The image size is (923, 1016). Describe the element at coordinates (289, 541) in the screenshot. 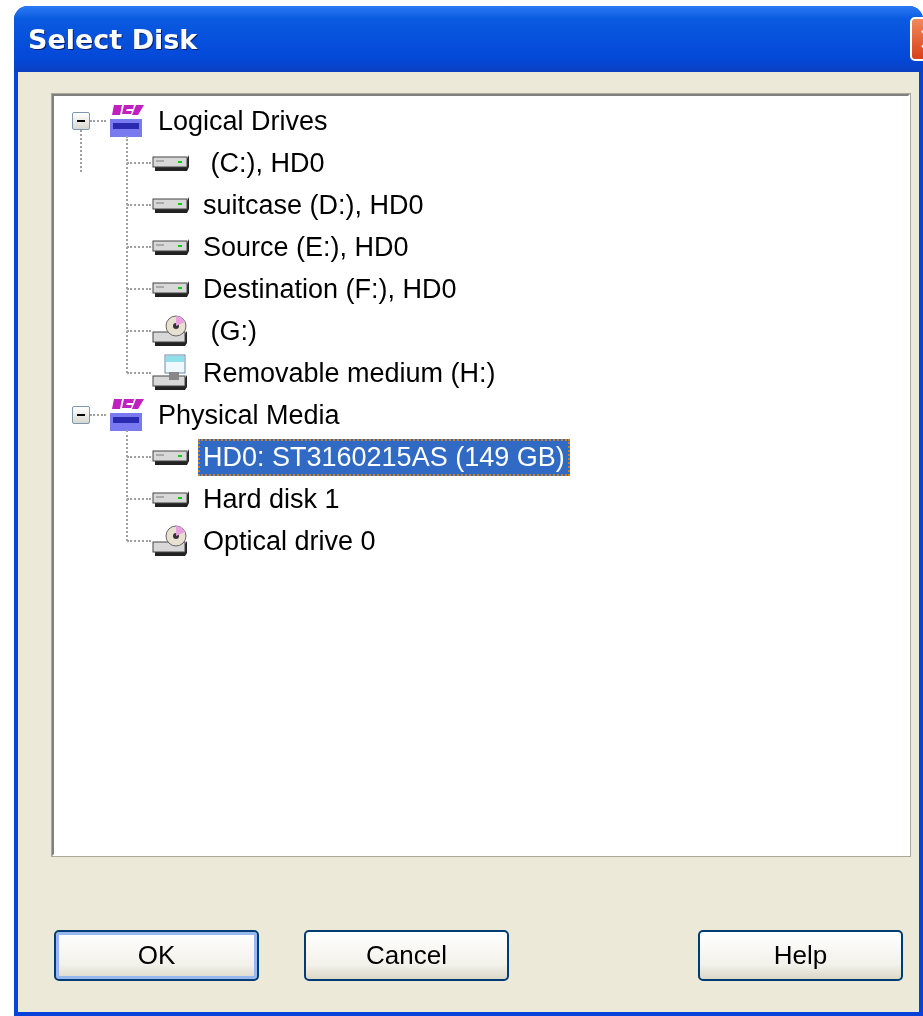

I see `tree-item: Optical drive 0` at that location.